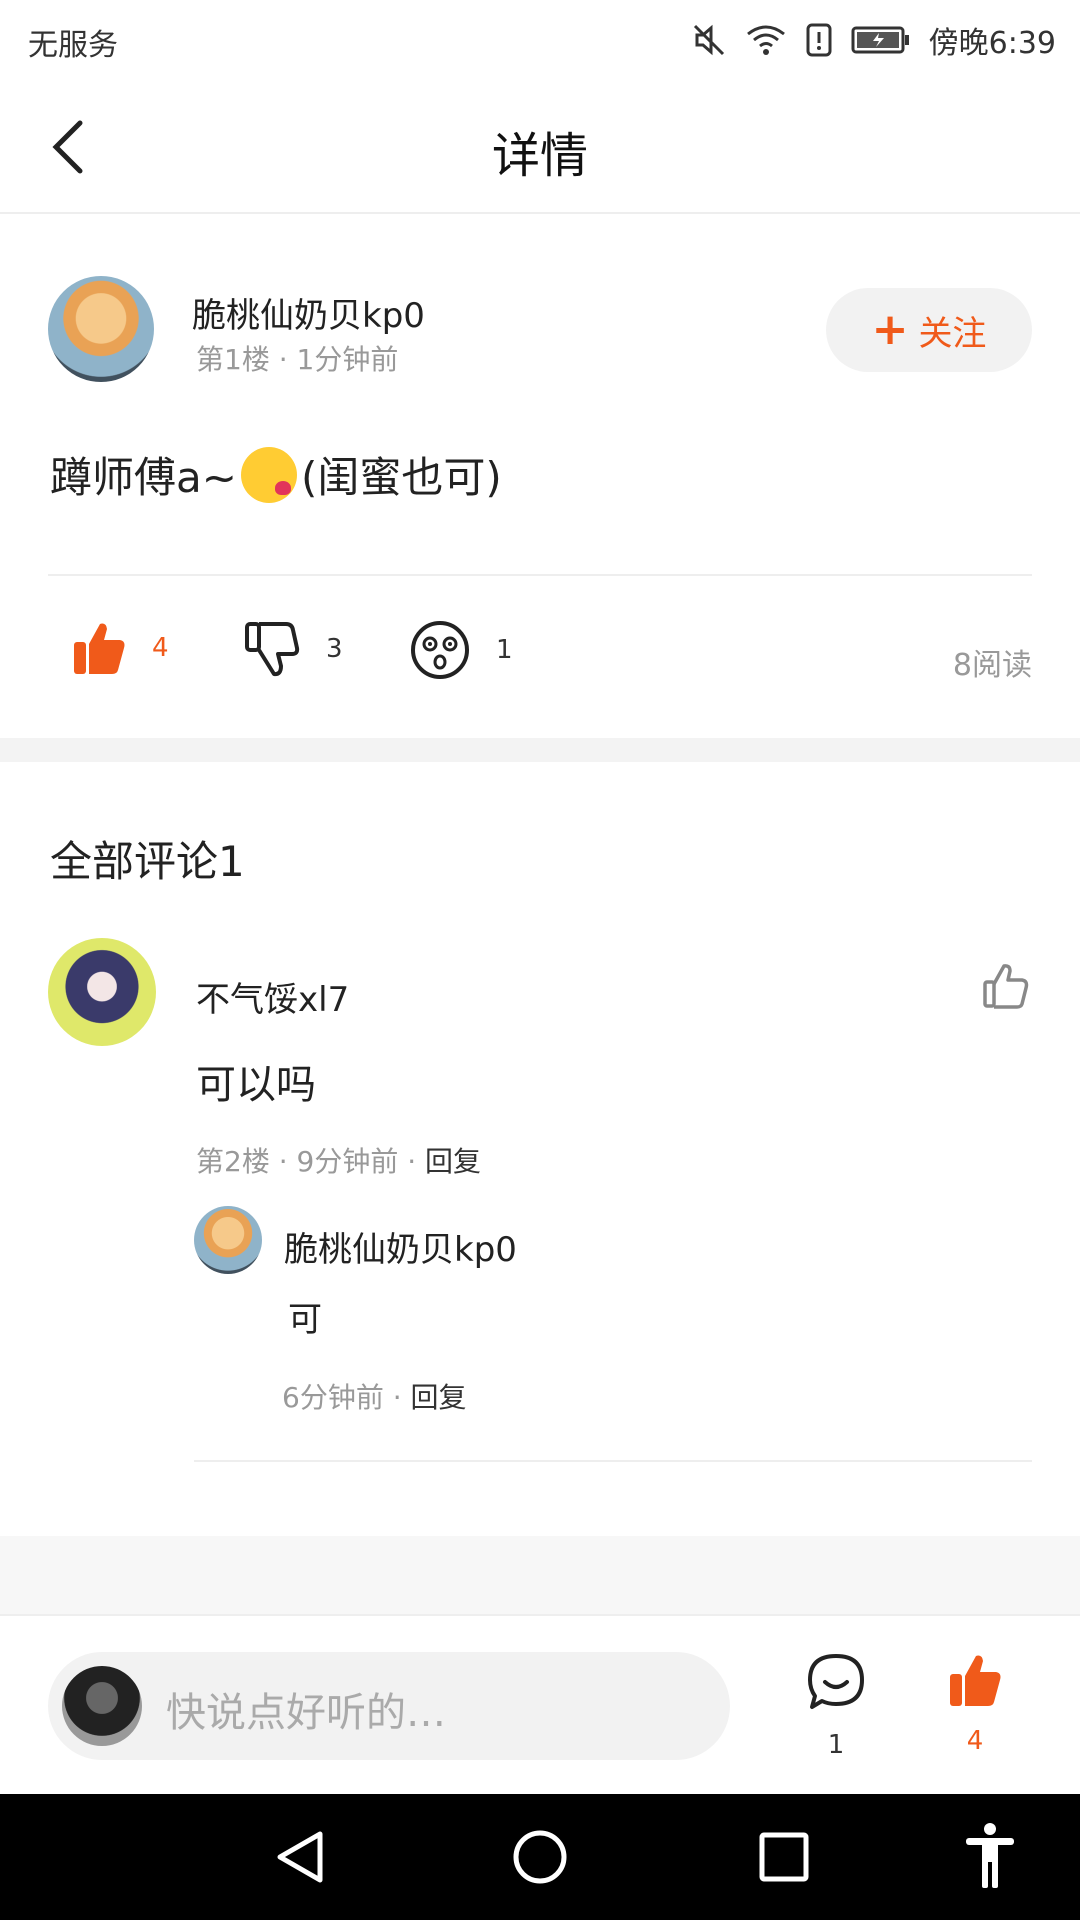  What do you see at coordinates (102, 1706) in the screenshot?
I see `my-avatar` at bounding box center [102, 1706].